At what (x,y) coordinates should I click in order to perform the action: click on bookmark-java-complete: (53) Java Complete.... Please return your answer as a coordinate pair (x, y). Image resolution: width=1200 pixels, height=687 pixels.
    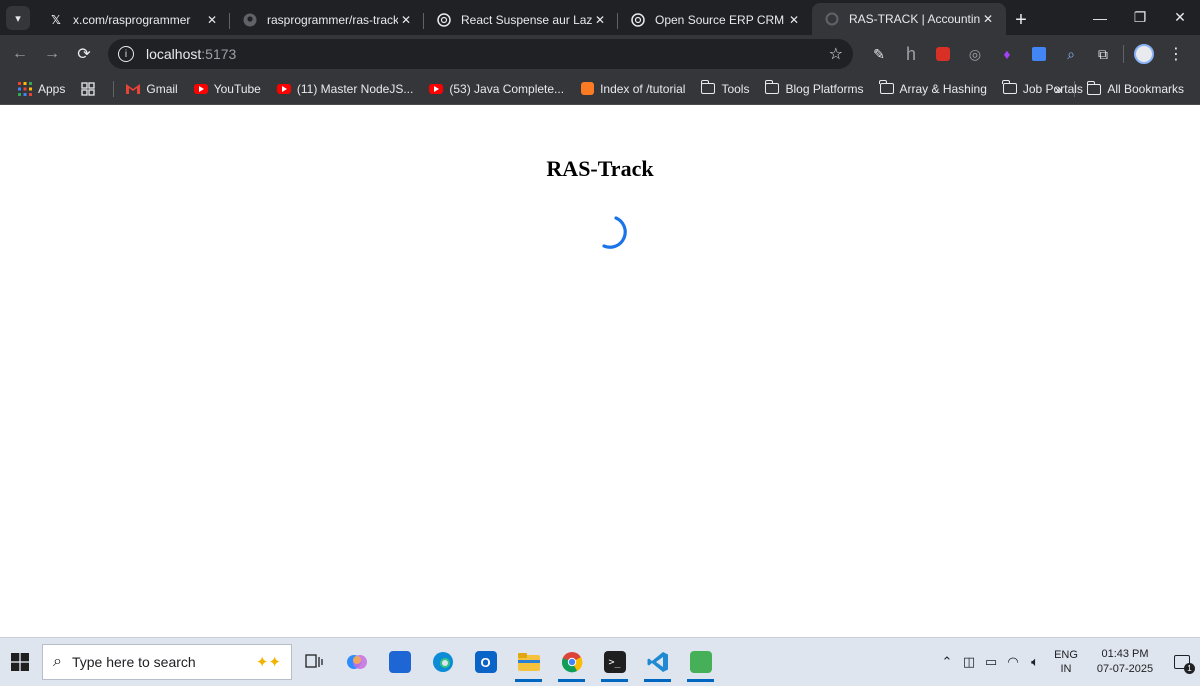
    Looking at the image, I should click on (496, 89).